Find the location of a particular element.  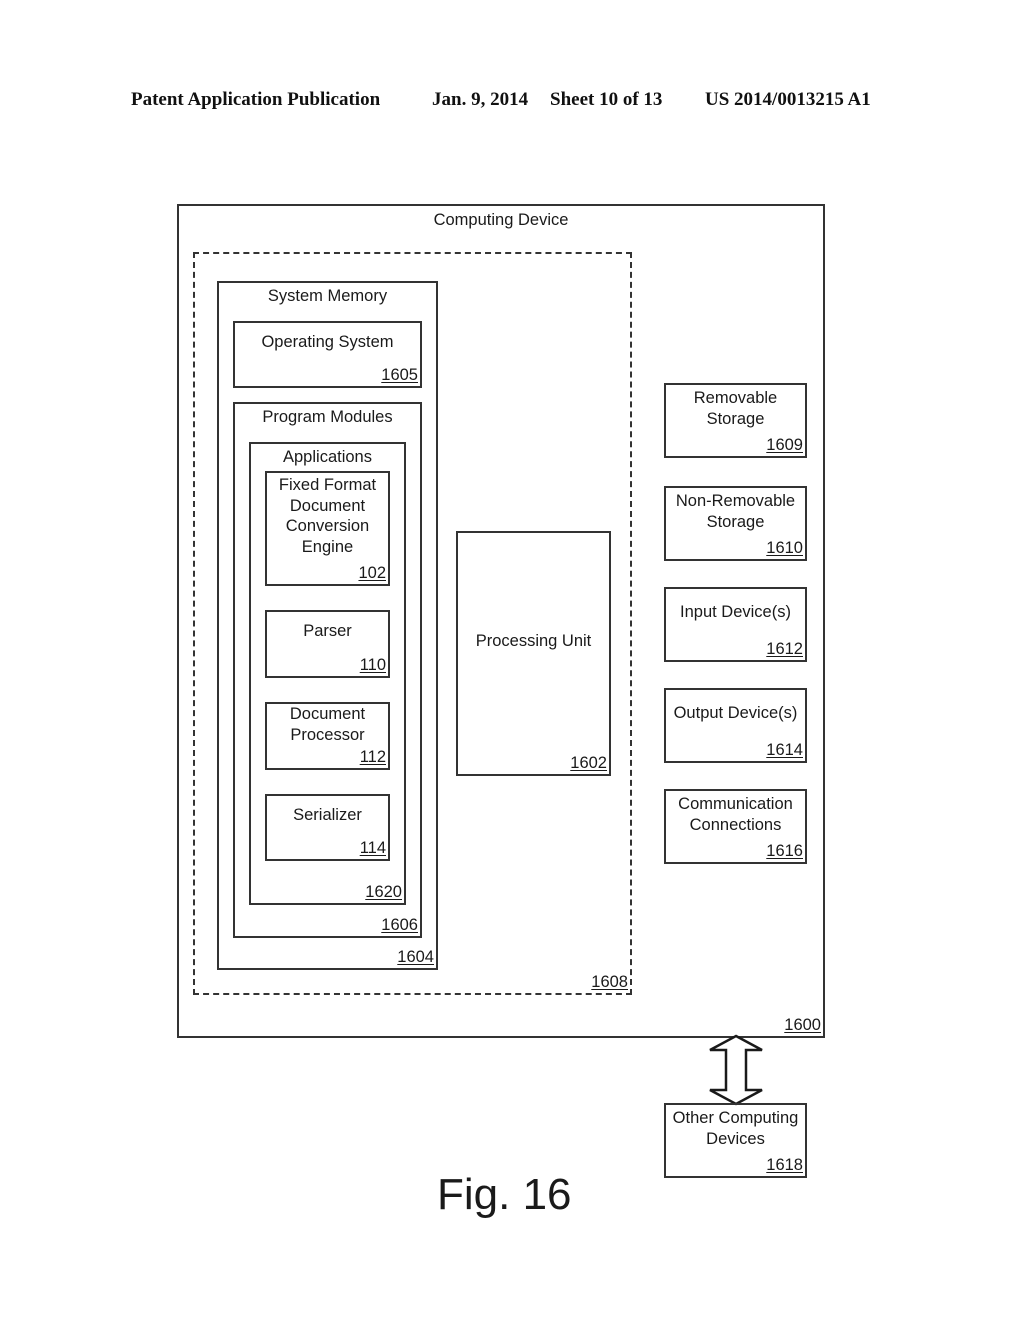

serializer-box: Serializer 114 is located at coordinates (327, 827).